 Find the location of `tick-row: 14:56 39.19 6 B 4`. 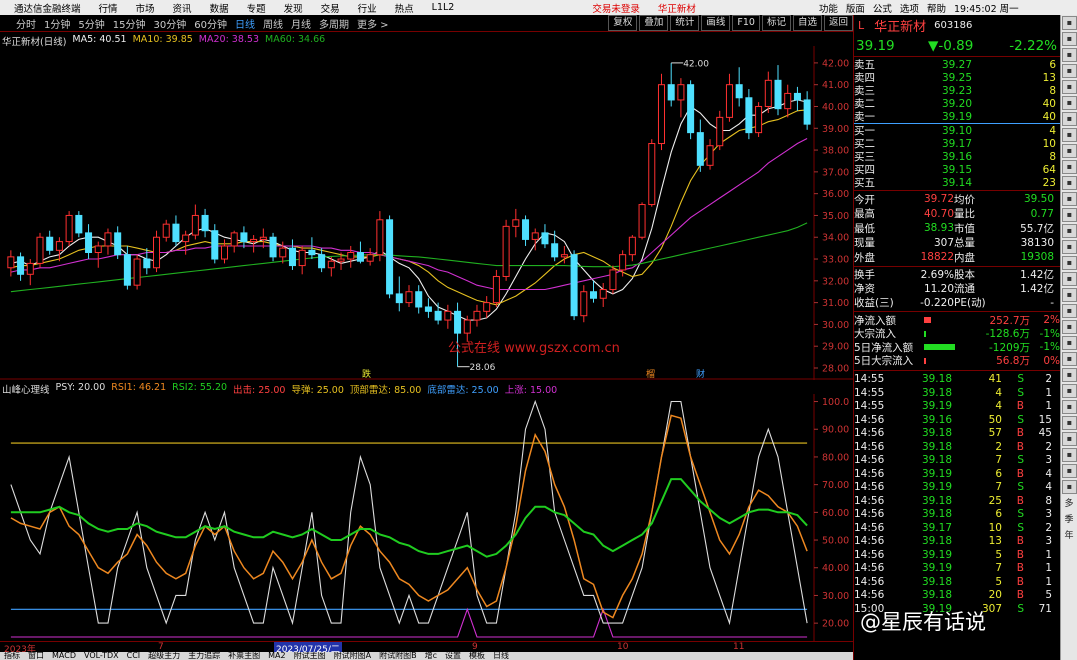

tick-row: 14:56 39.19 6 B 4 is located at coordinates (957, 474).